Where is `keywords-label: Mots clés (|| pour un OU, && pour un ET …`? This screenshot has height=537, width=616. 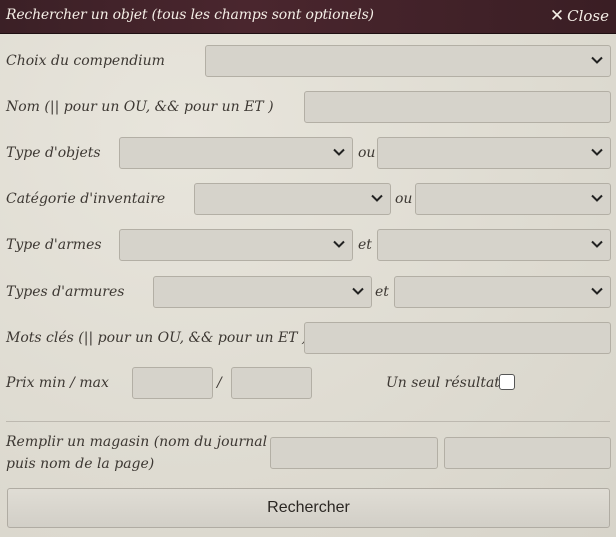 keywords-label: Mots clés (|| pour un OU, && pour un ET … is located at coordinates (157, 338).